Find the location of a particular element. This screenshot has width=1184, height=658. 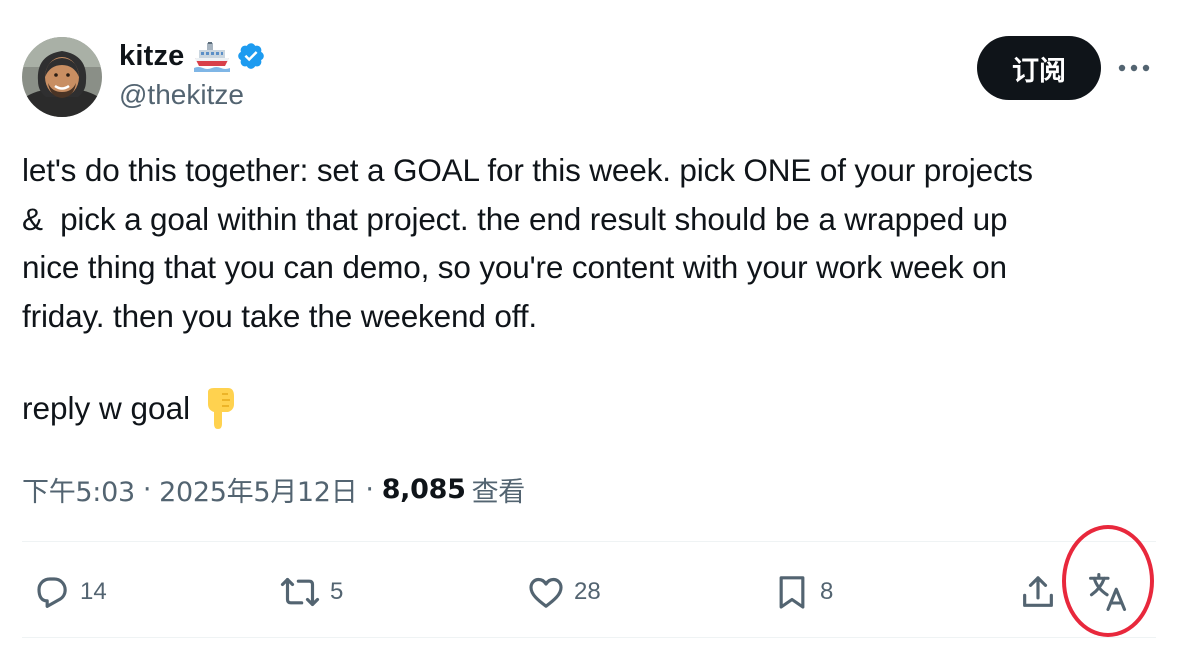

action-bar: 14 5 28 8 is located at coordinates (592, 592).